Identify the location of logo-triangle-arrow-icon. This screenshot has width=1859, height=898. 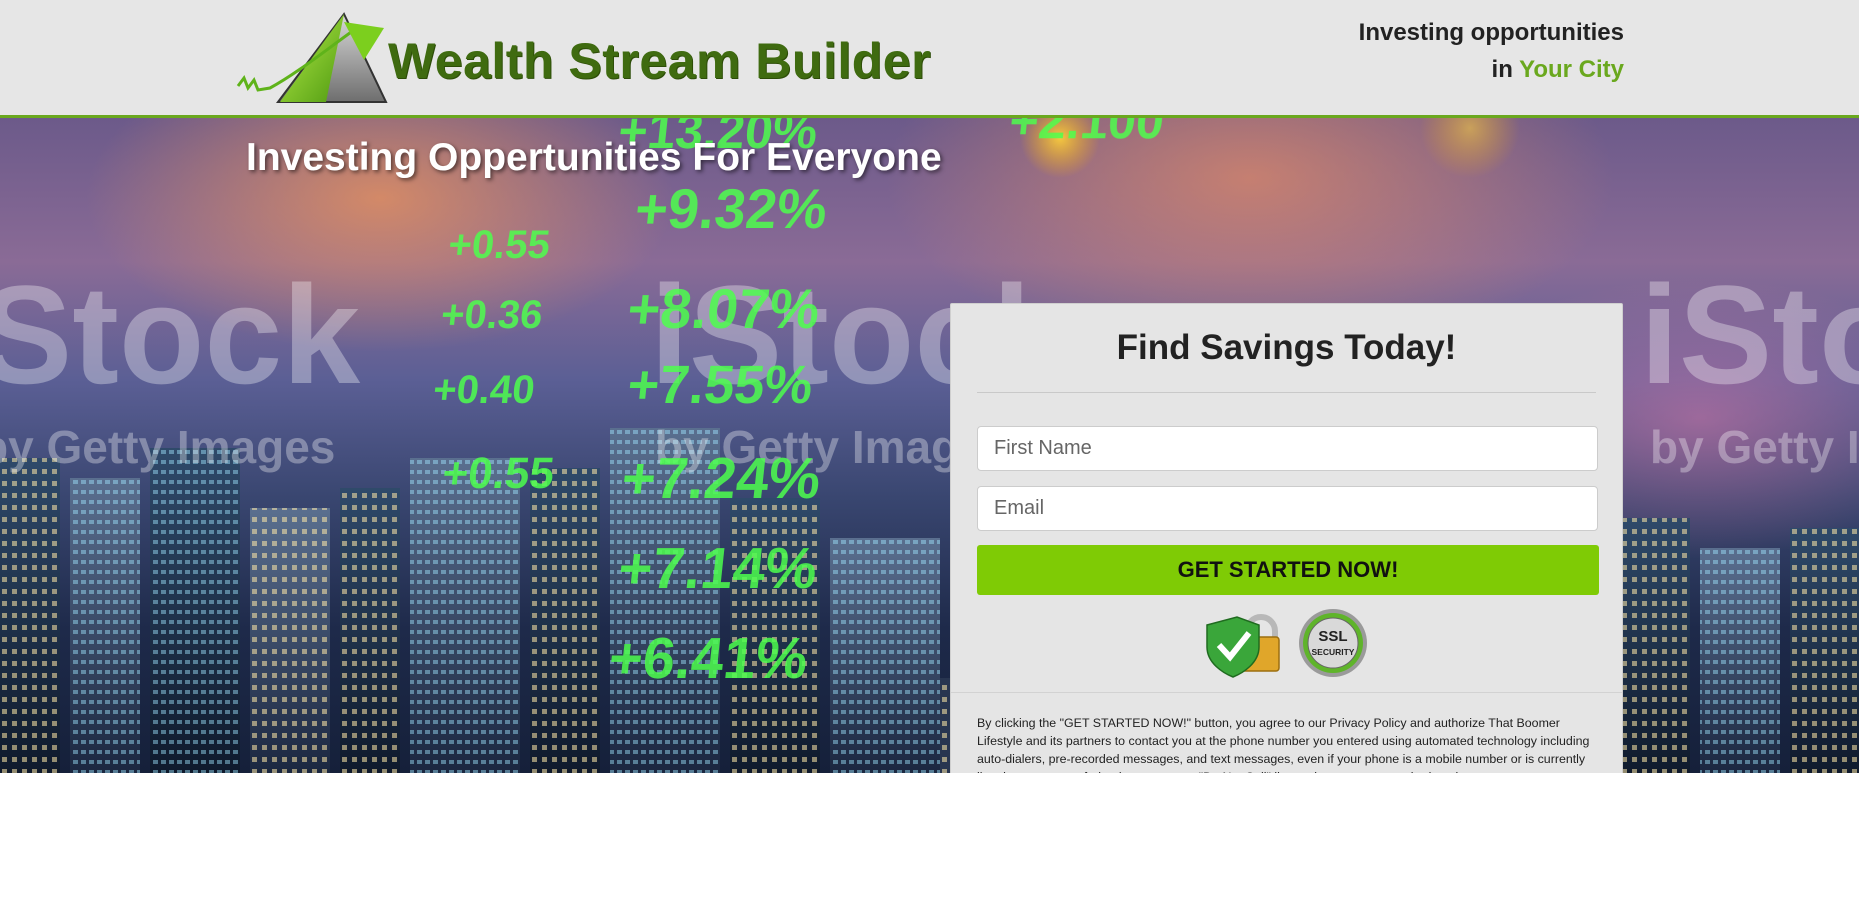
(312, 57).